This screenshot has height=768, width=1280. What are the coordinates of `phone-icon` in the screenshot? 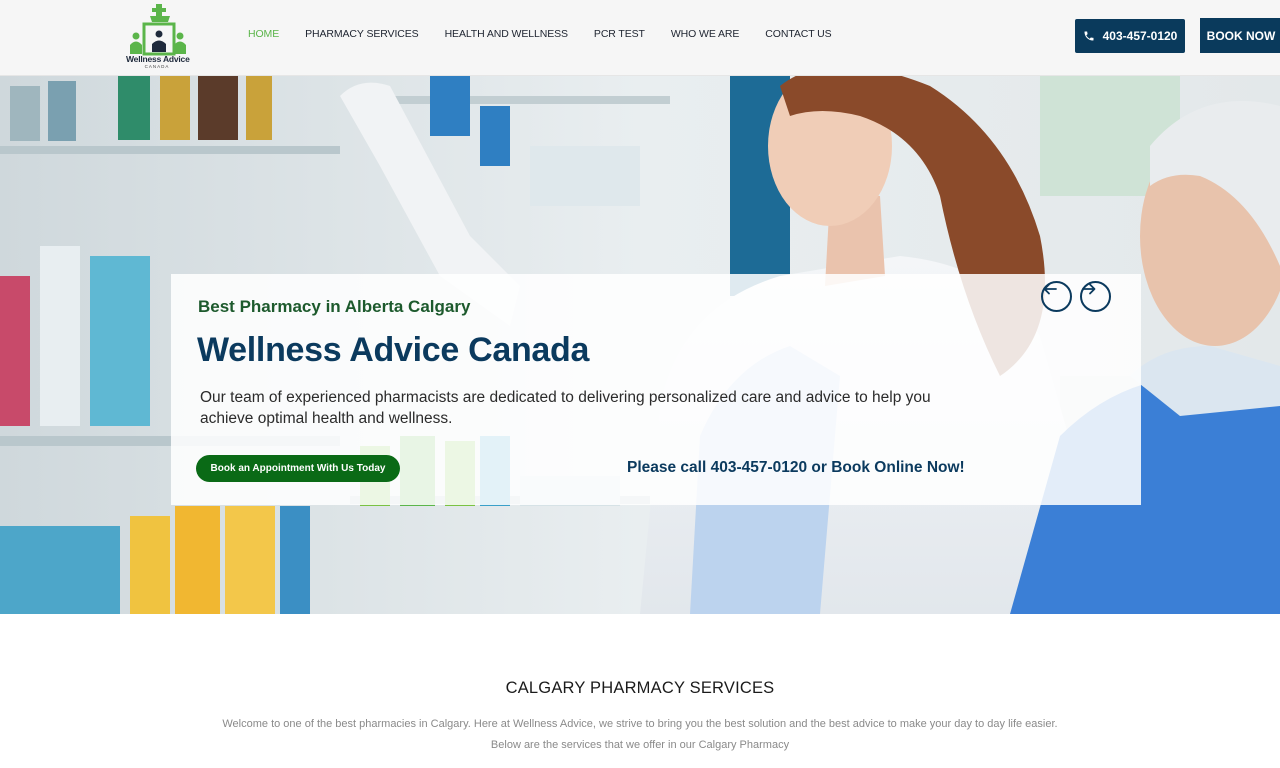 It's located at (1089, 36).